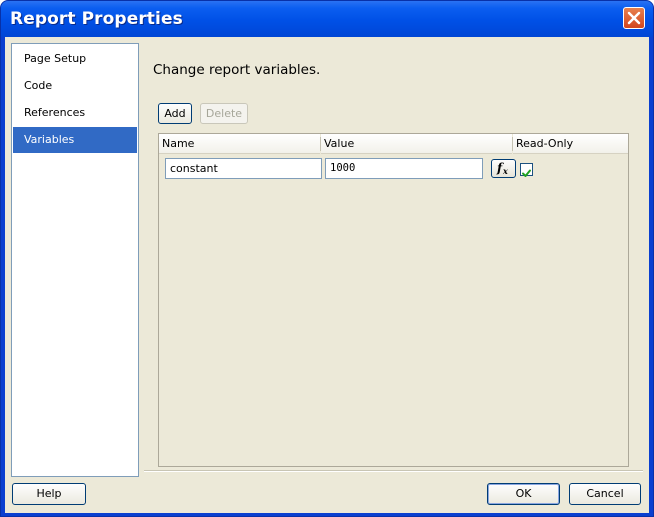 This screenshot has height=517, width=654. Describe the element at coordinates (416, 144) in the screenshot. I see `column-header-value: Value` at that location.